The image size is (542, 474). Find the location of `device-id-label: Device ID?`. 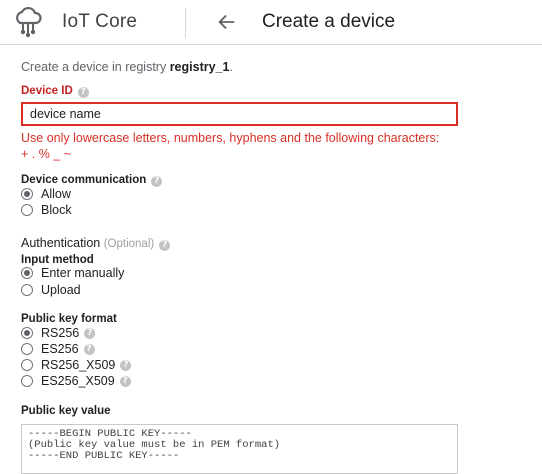

device-id-label: Device ID? is located at coordinates (55, 91).